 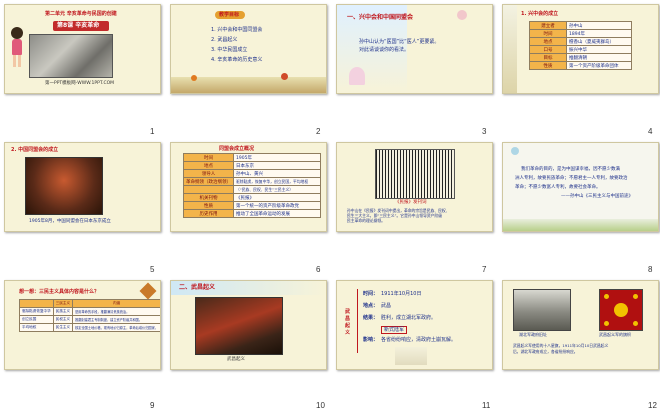 I want to click on slide-number-1: 1, so click(x=152, y=131).